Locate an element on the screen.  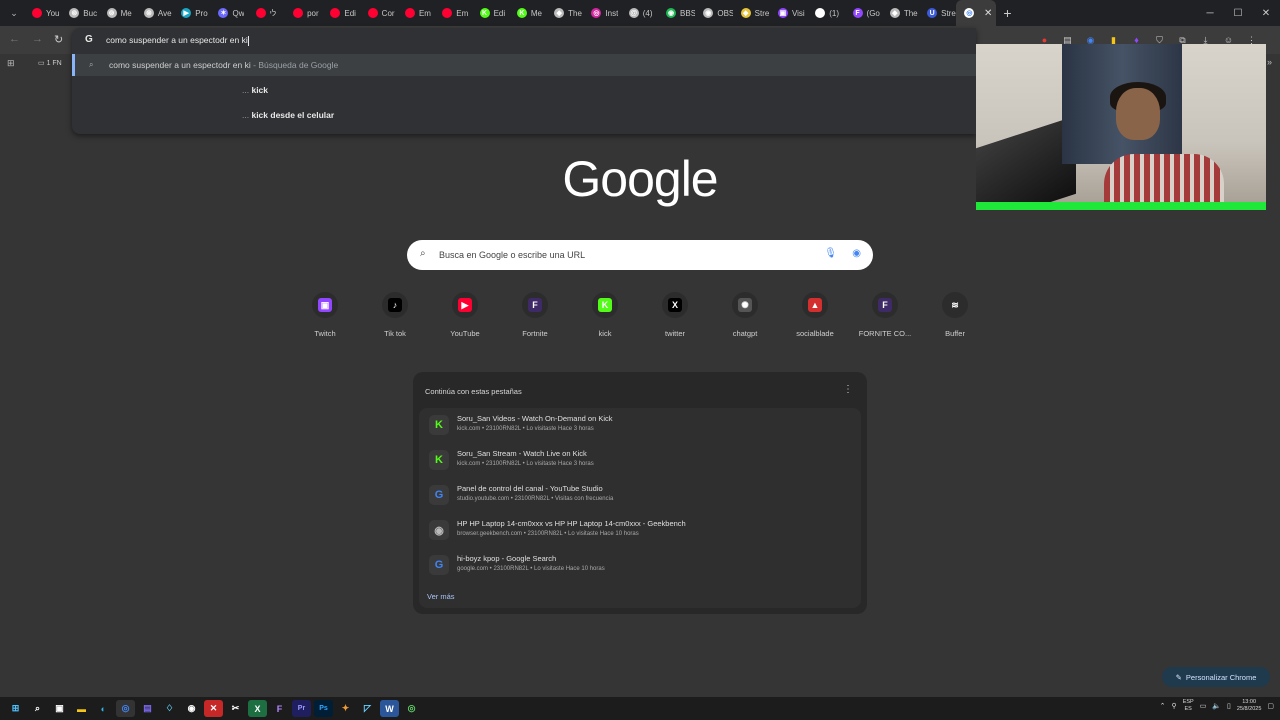
google-lens-icon: ◉ is located at coordinates (856, 253).